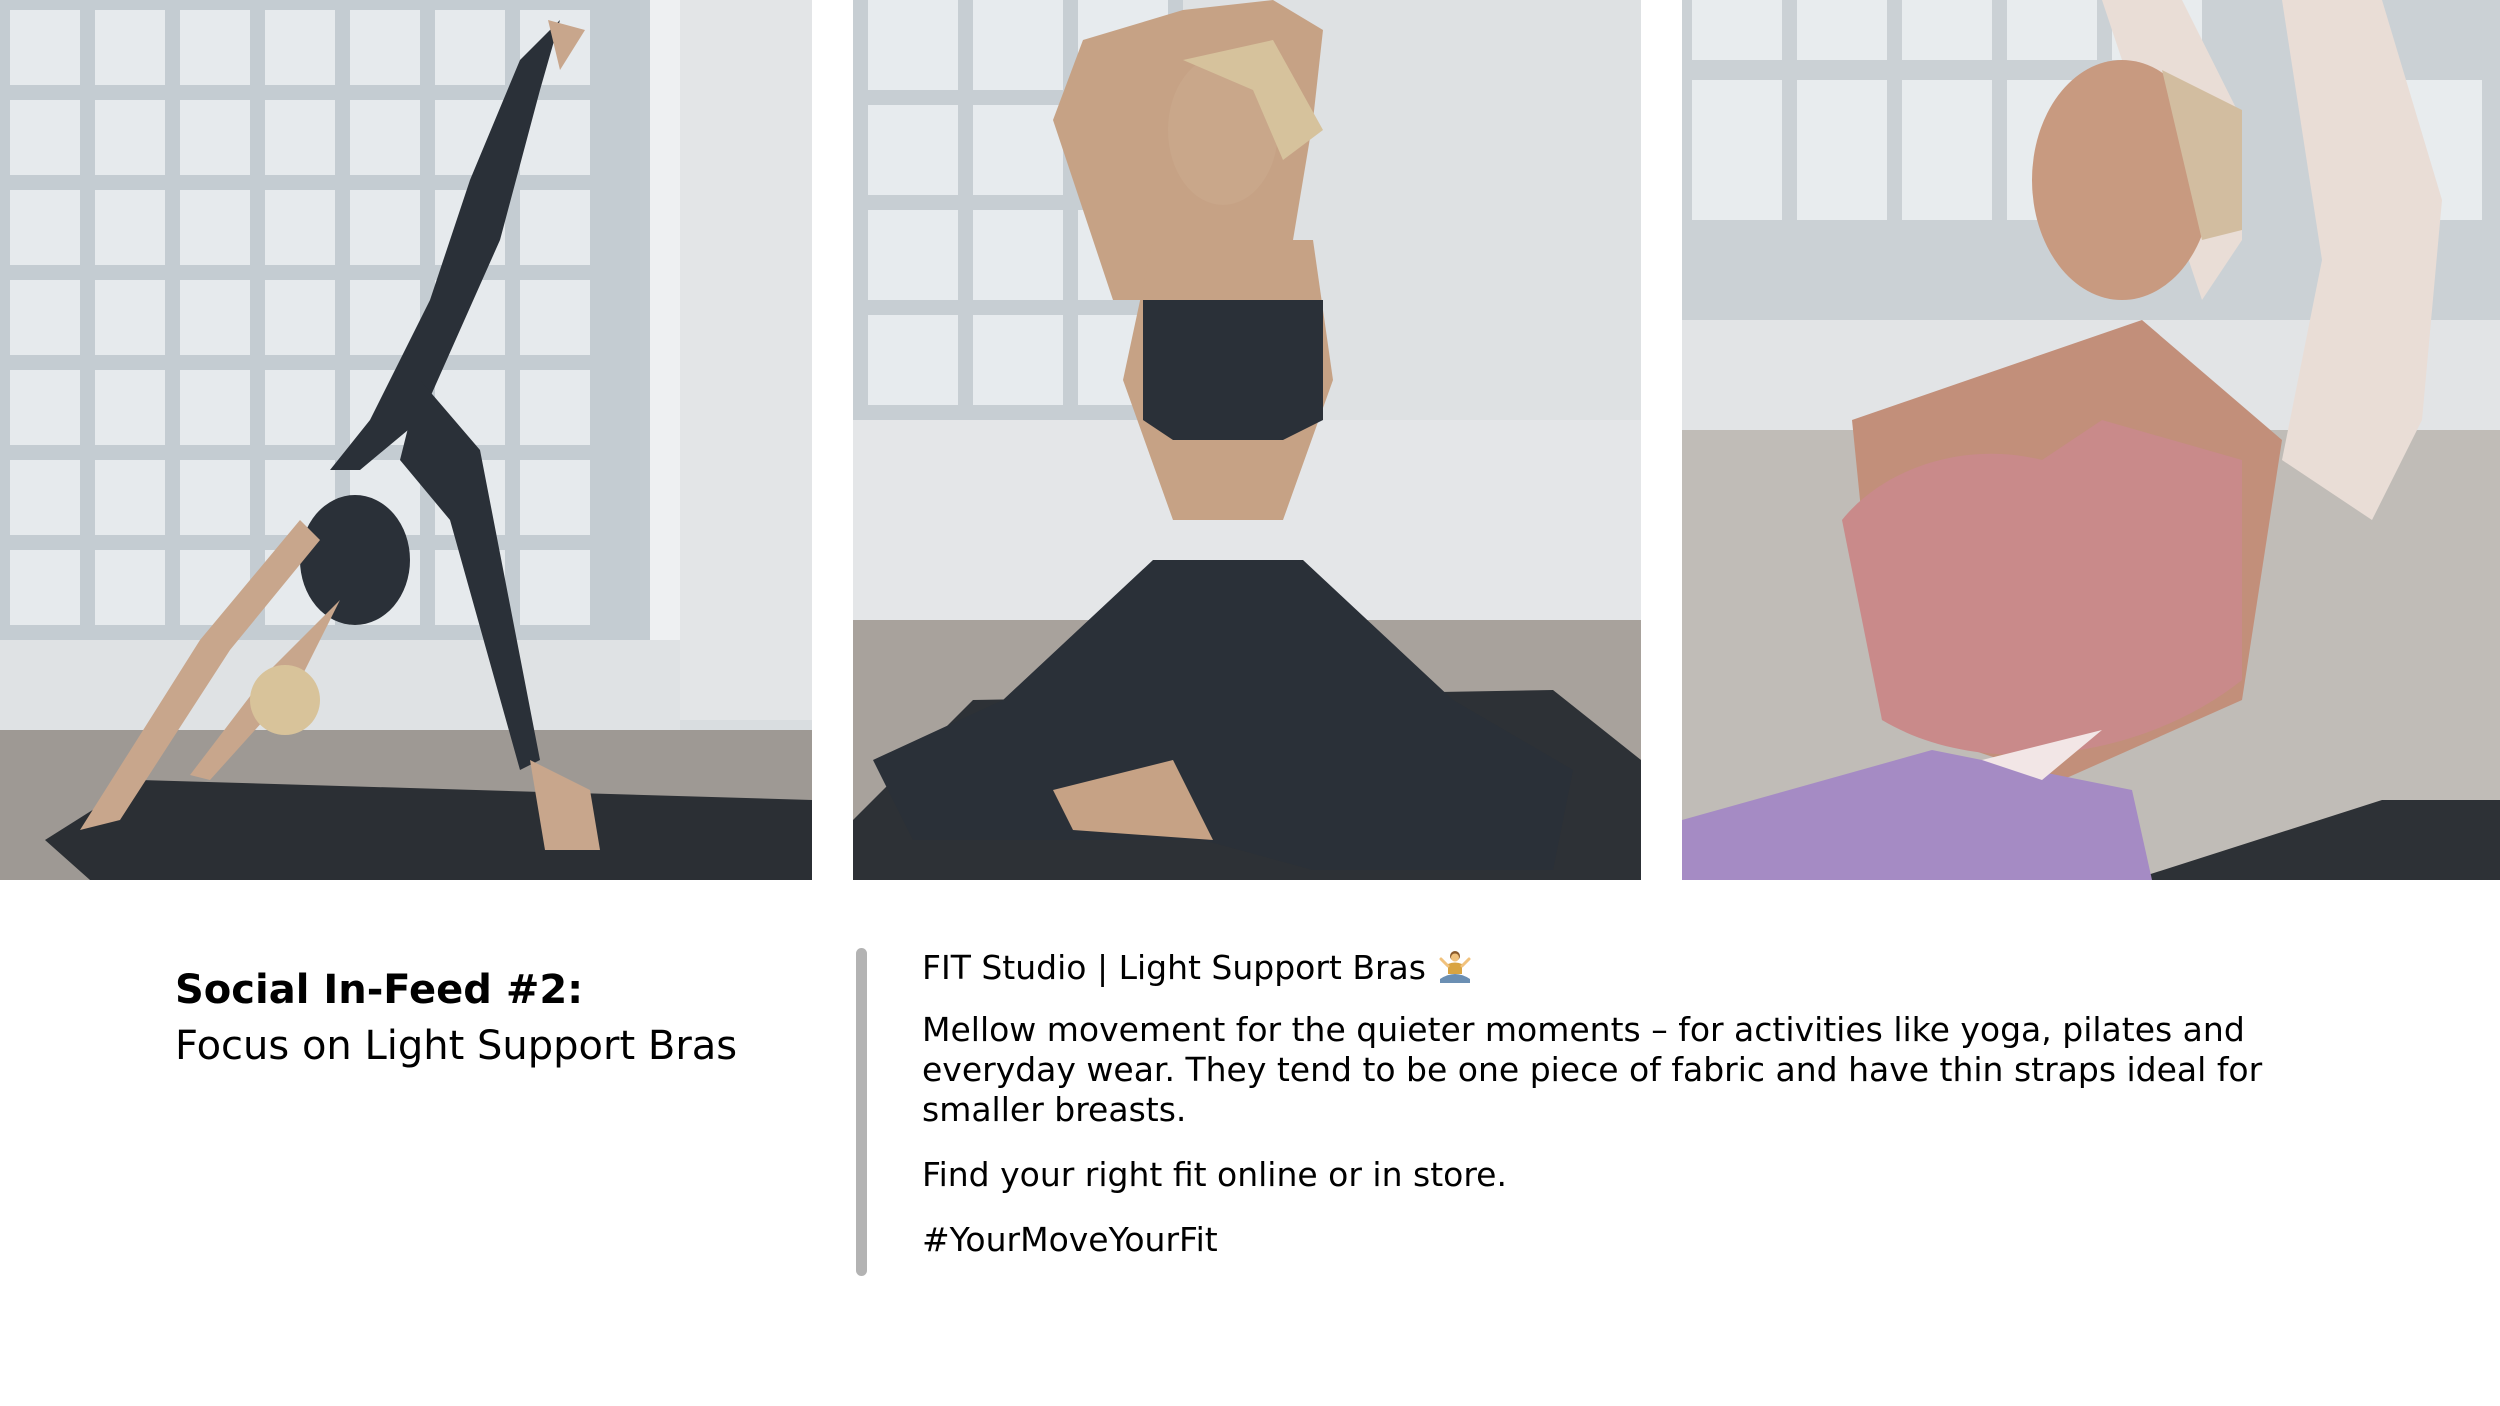 Image resolution: width=2500 pixels, height=1406 pixels. Describe the element at coordinates (1642, 968) in the screenshot. I see `post-headline: FIT Studio | Light Support Bras` at that location.